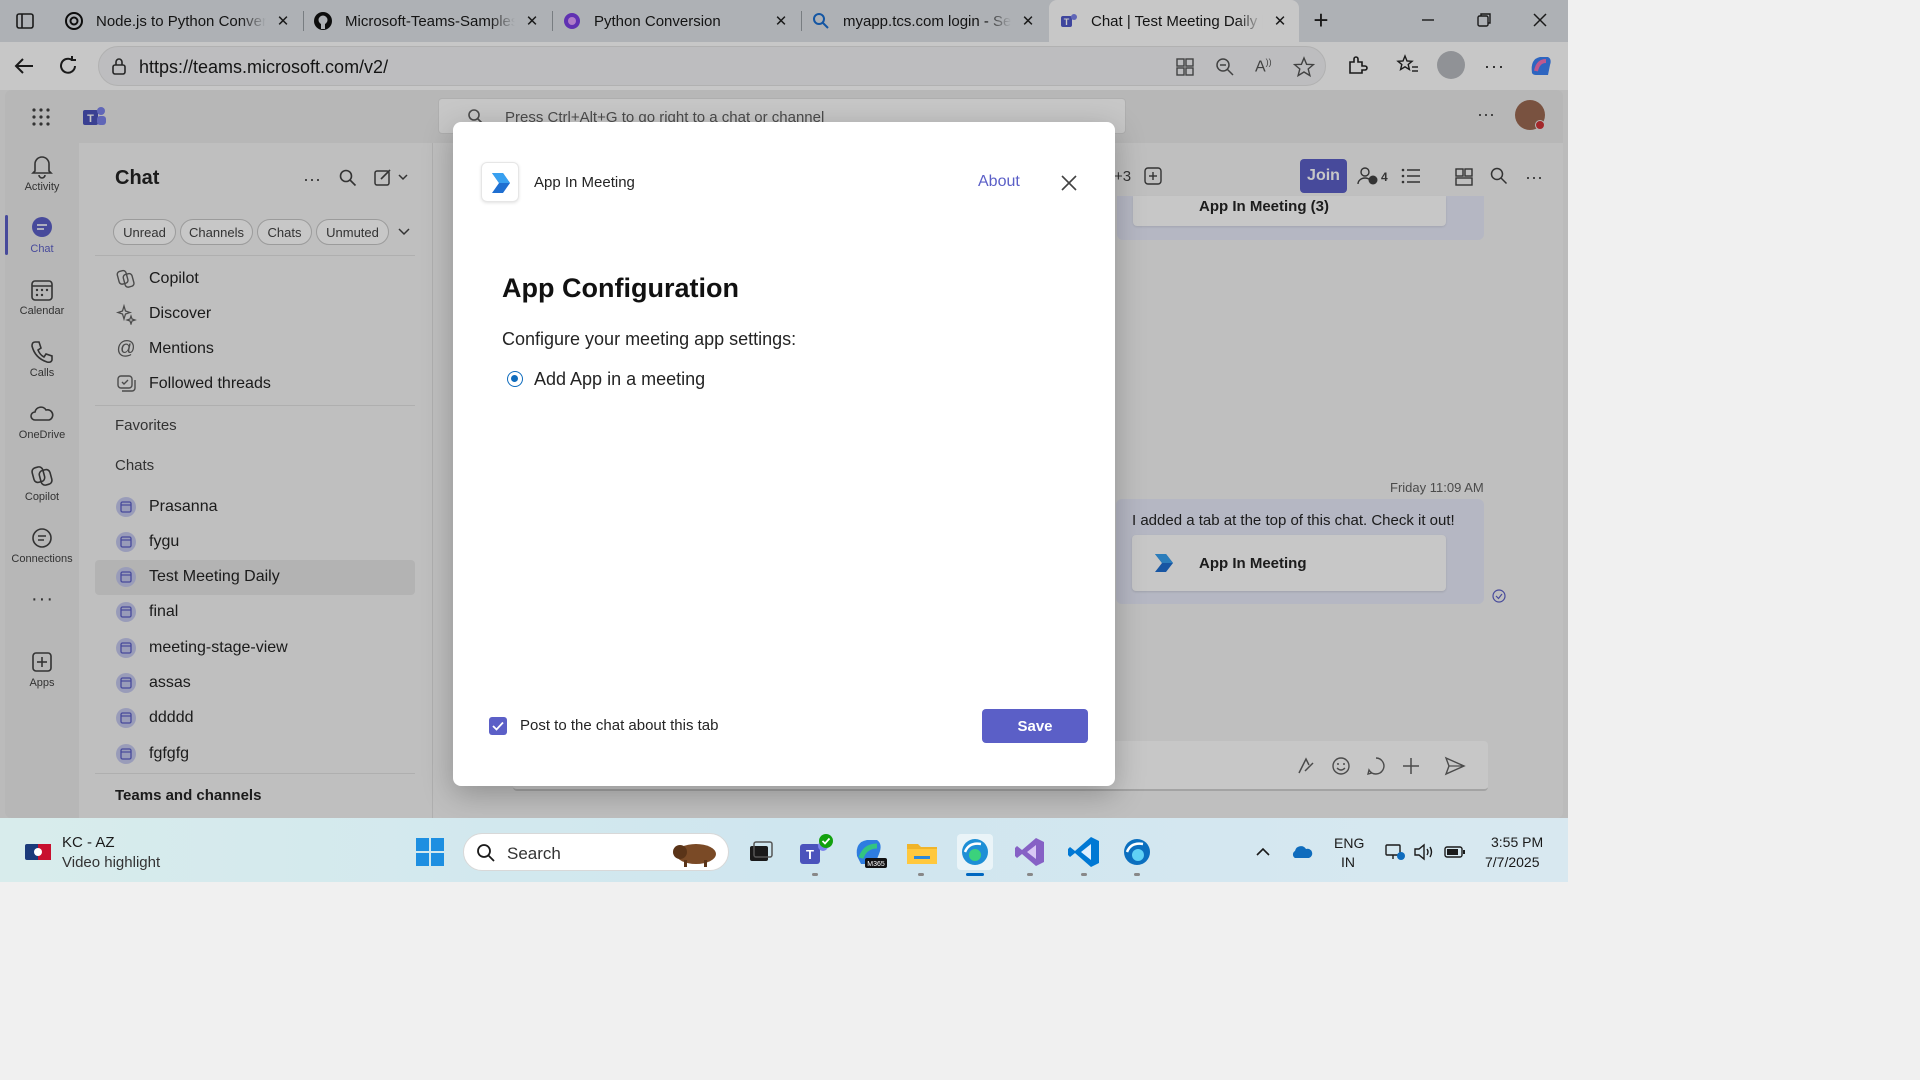  Describe the element at coordinates (869, 852) in the screenshot. I see `m365-icon: M365` at that location.